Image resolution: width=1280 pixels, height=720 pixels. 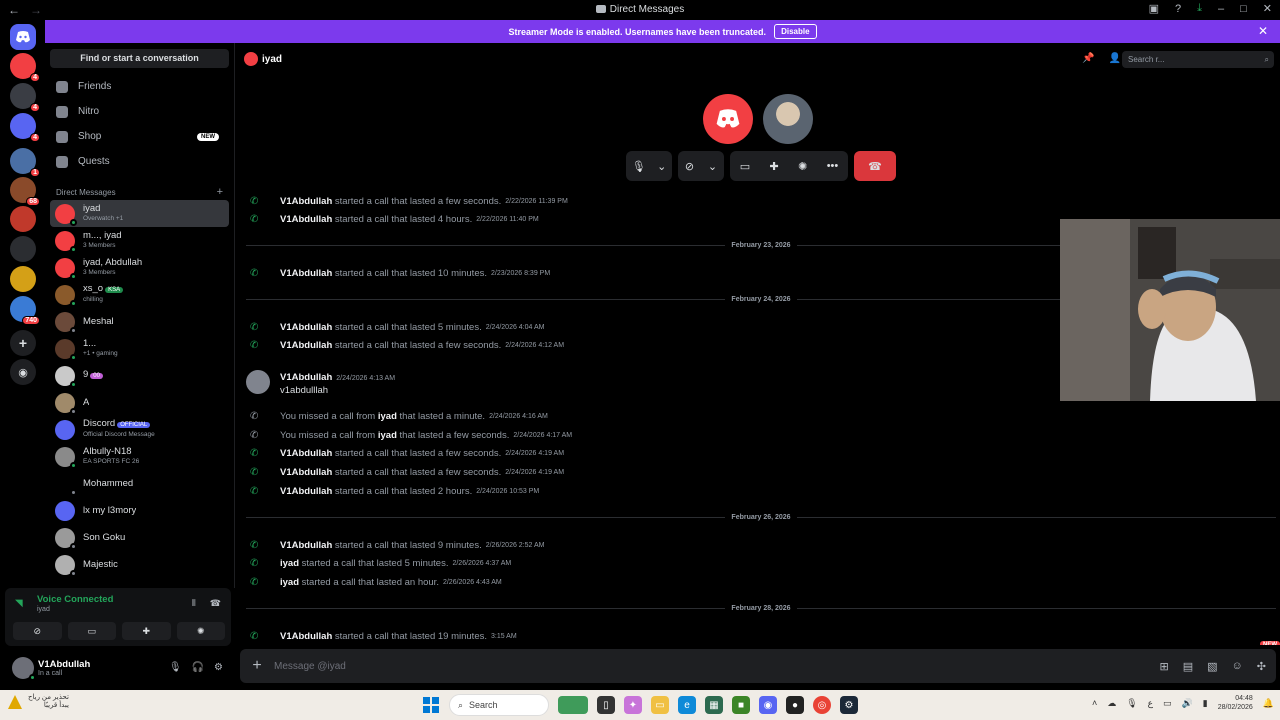 What do you see at coordinates (1094, 703) in the screenshot?
I see `chevron-up-icon: ˄` at bounding box center [1094, 703].